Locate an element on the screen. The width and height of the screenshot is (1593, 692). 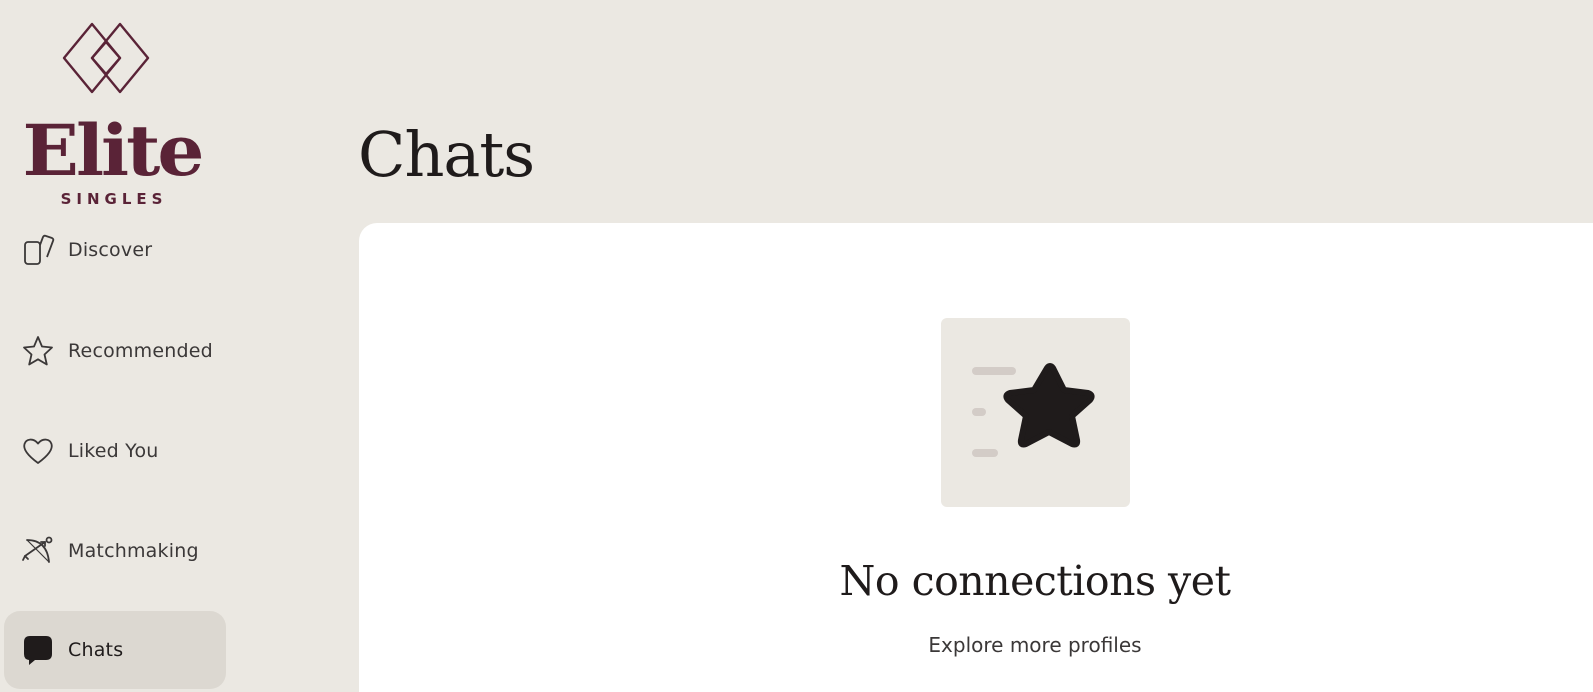
logo-wordmark: Elite SINGLES is located at coordinates (112, 159).